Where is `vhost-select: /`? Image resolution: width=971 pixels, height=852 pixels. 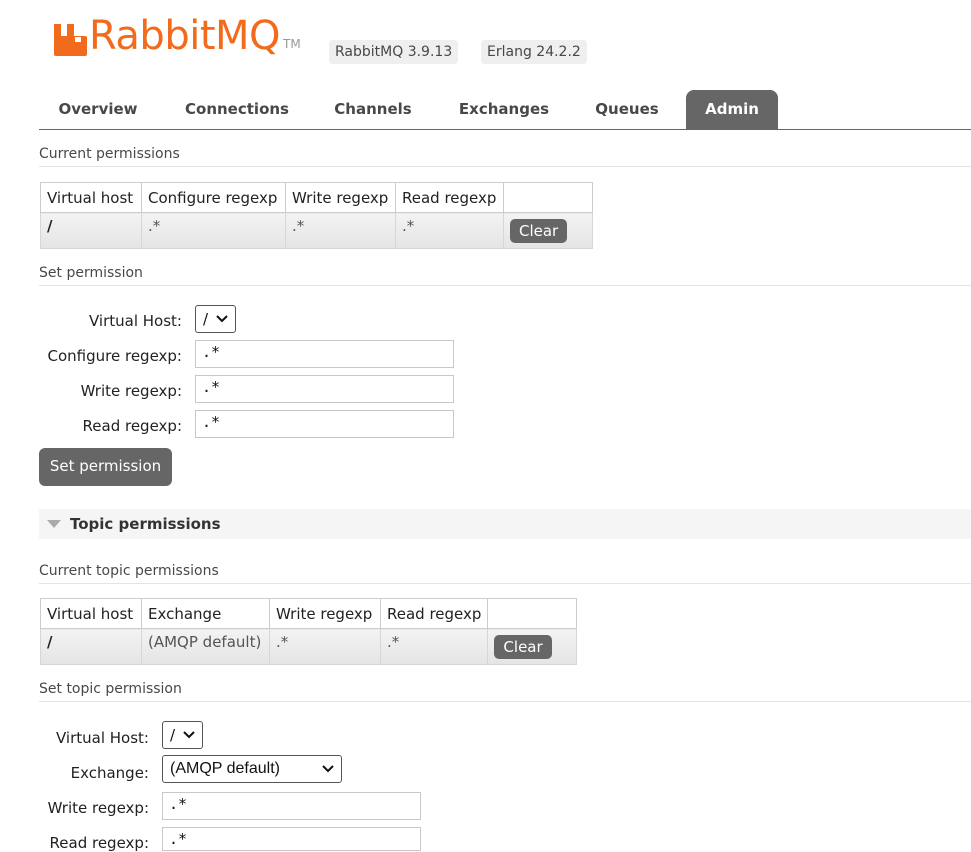 vhost-select: / is located at coordinates (215, 319).